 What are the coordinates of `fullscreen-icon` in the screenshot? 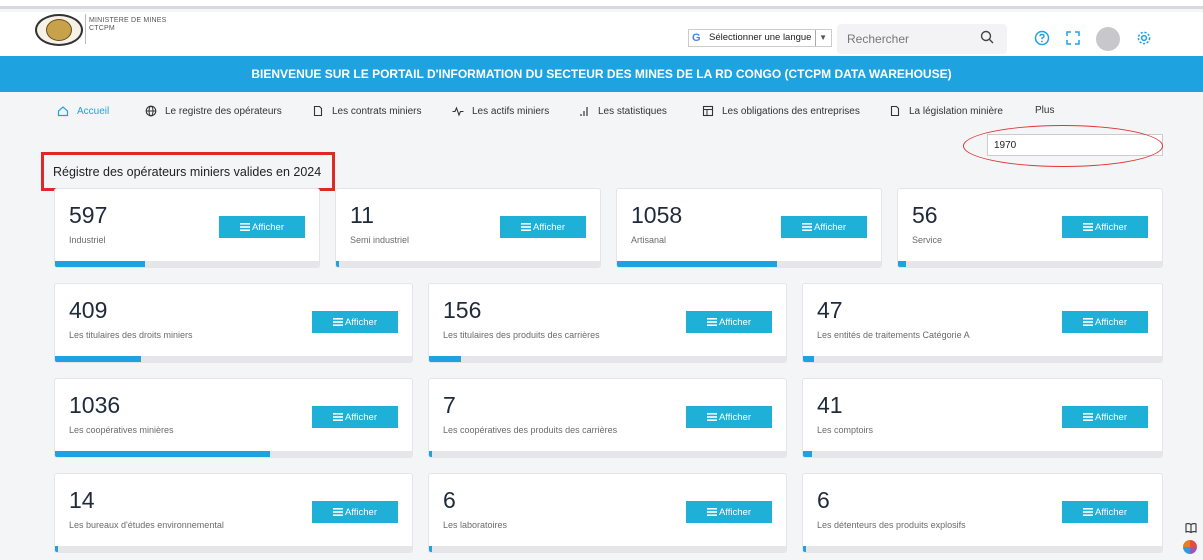 It's located at (1073, 38).